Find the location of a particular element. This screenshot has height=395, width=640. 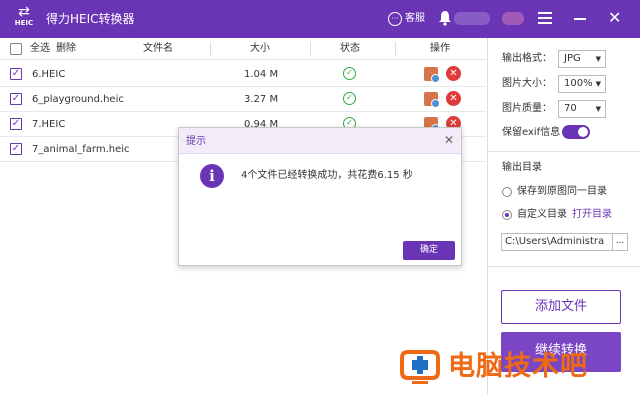

column-status: 状态 is located at coordinates (350, 48).